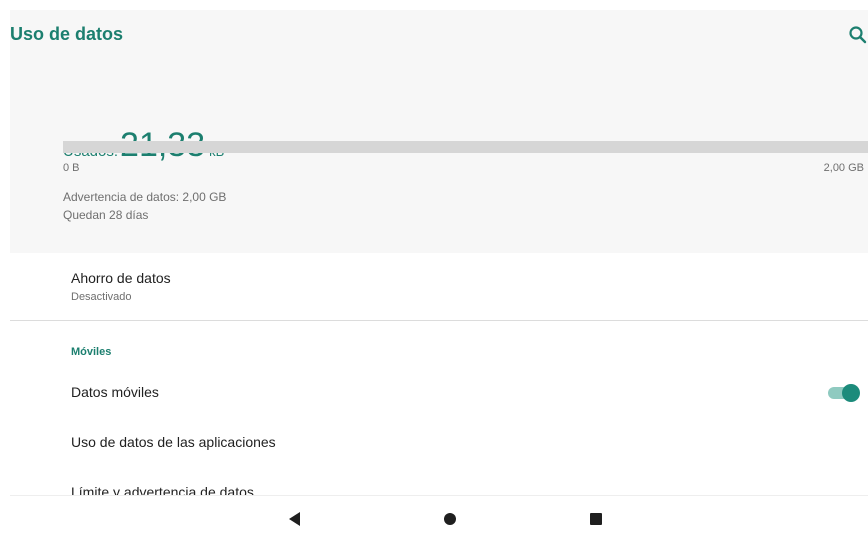  Describe the element at coordinates (439, 482) in the screenshot. I see `data-limit-warning-item: Límite y advertencia de datos` at that location.